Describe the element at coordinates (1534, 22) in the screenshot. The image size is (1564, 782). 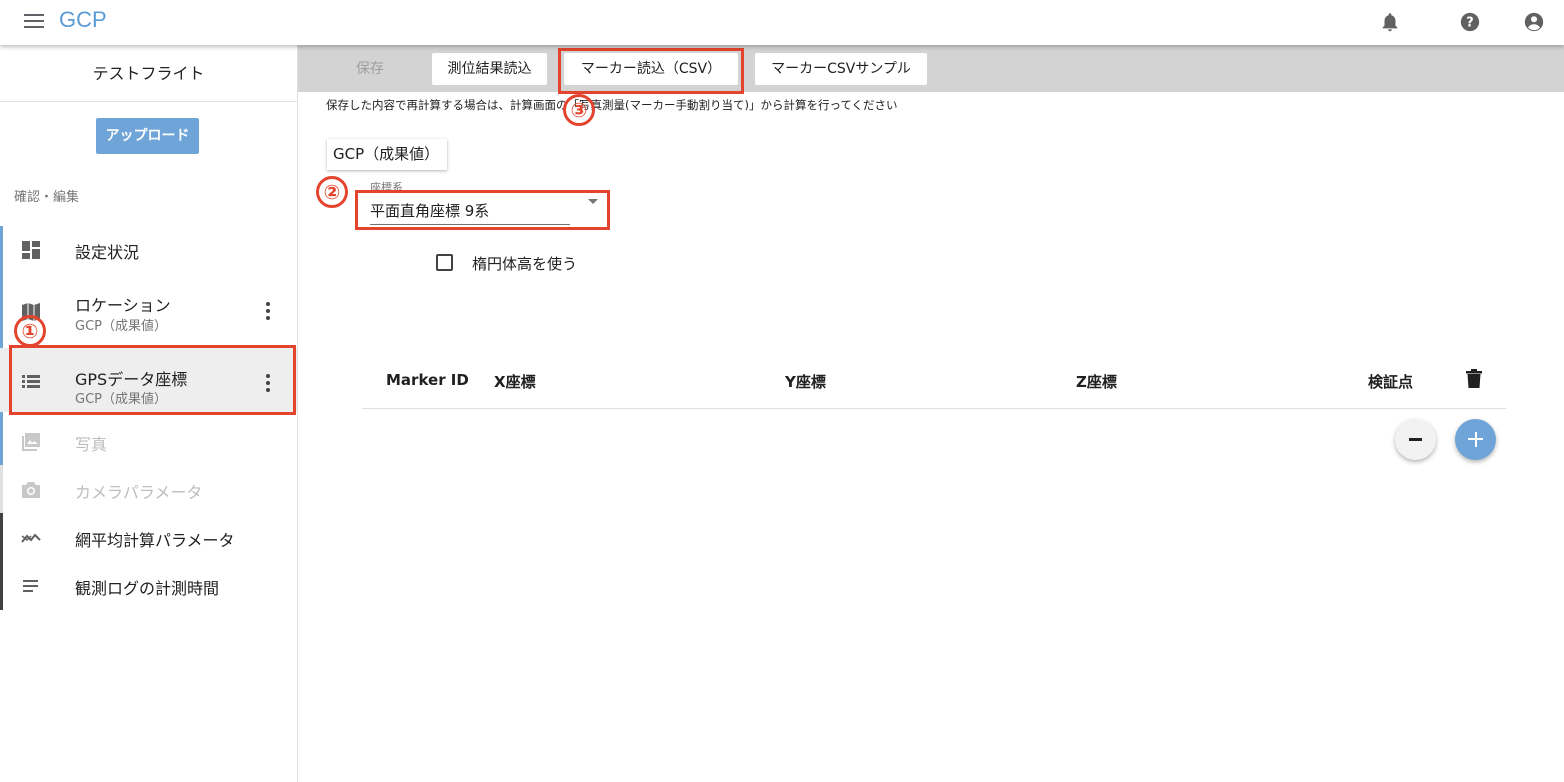
I see `account-icon` at that location.